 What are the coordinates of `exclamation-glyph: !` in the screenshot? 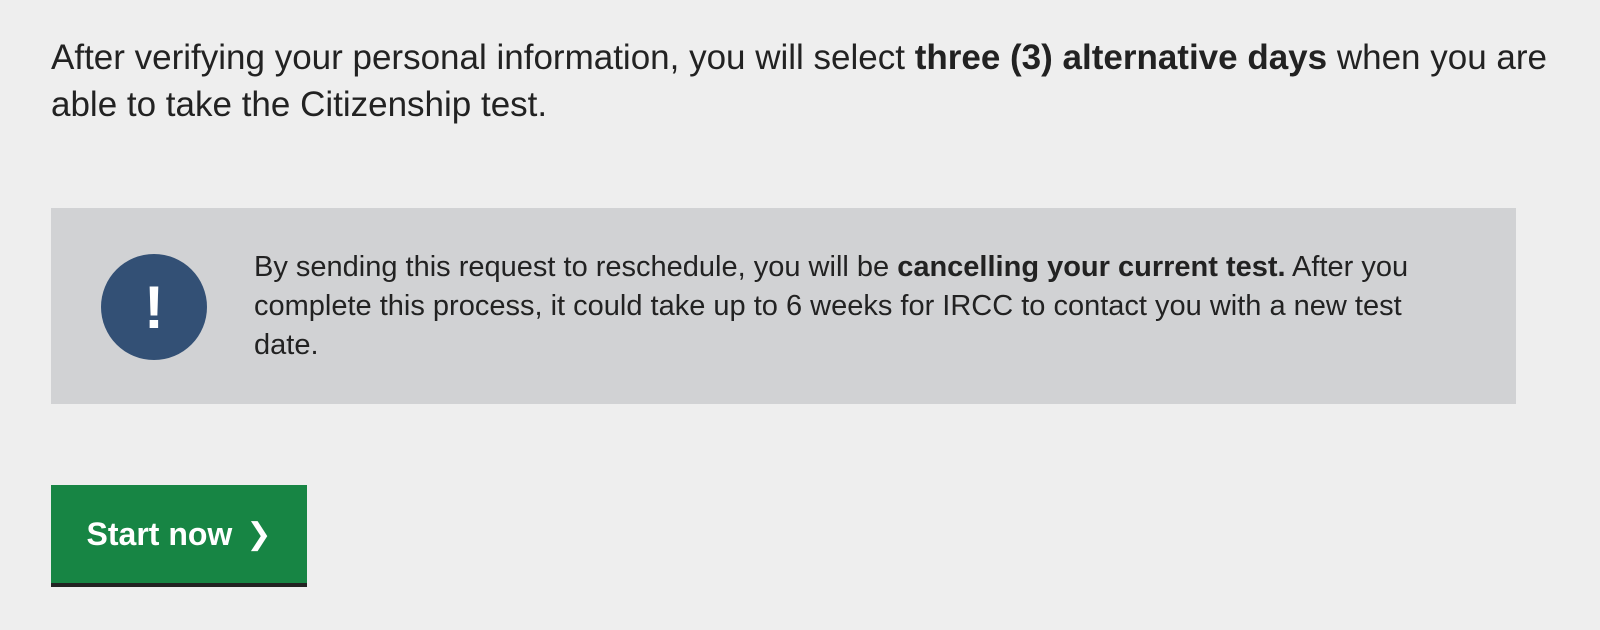 It's located at (154, 307).